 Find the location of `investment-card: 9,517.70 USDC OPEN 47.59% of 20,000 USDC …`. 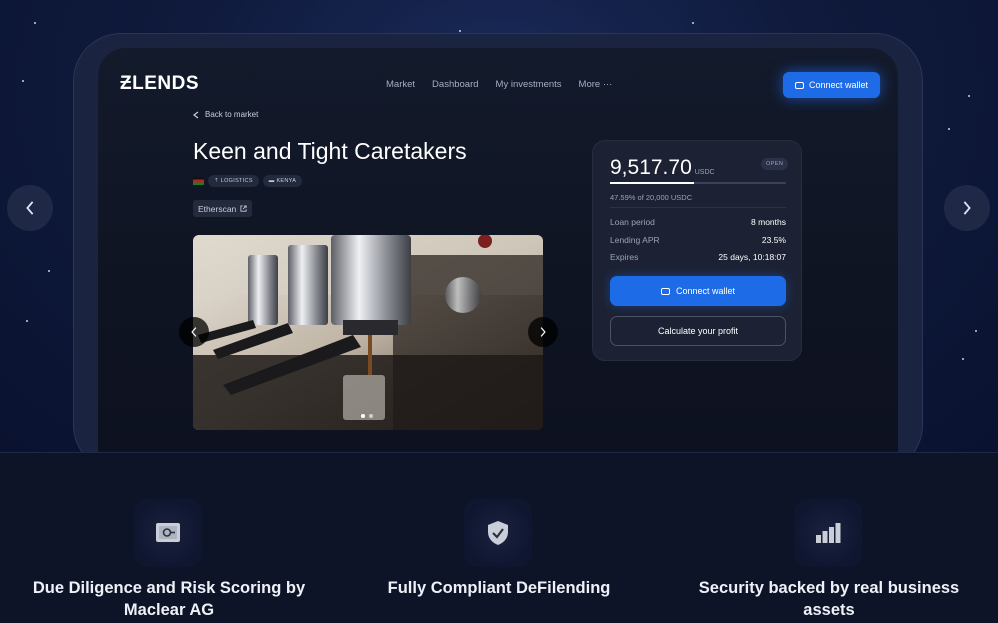

investment-card: 9,517.70 USDC OPEN 47.59% of 20,000 USDC … is located at coordinates (697, 250).